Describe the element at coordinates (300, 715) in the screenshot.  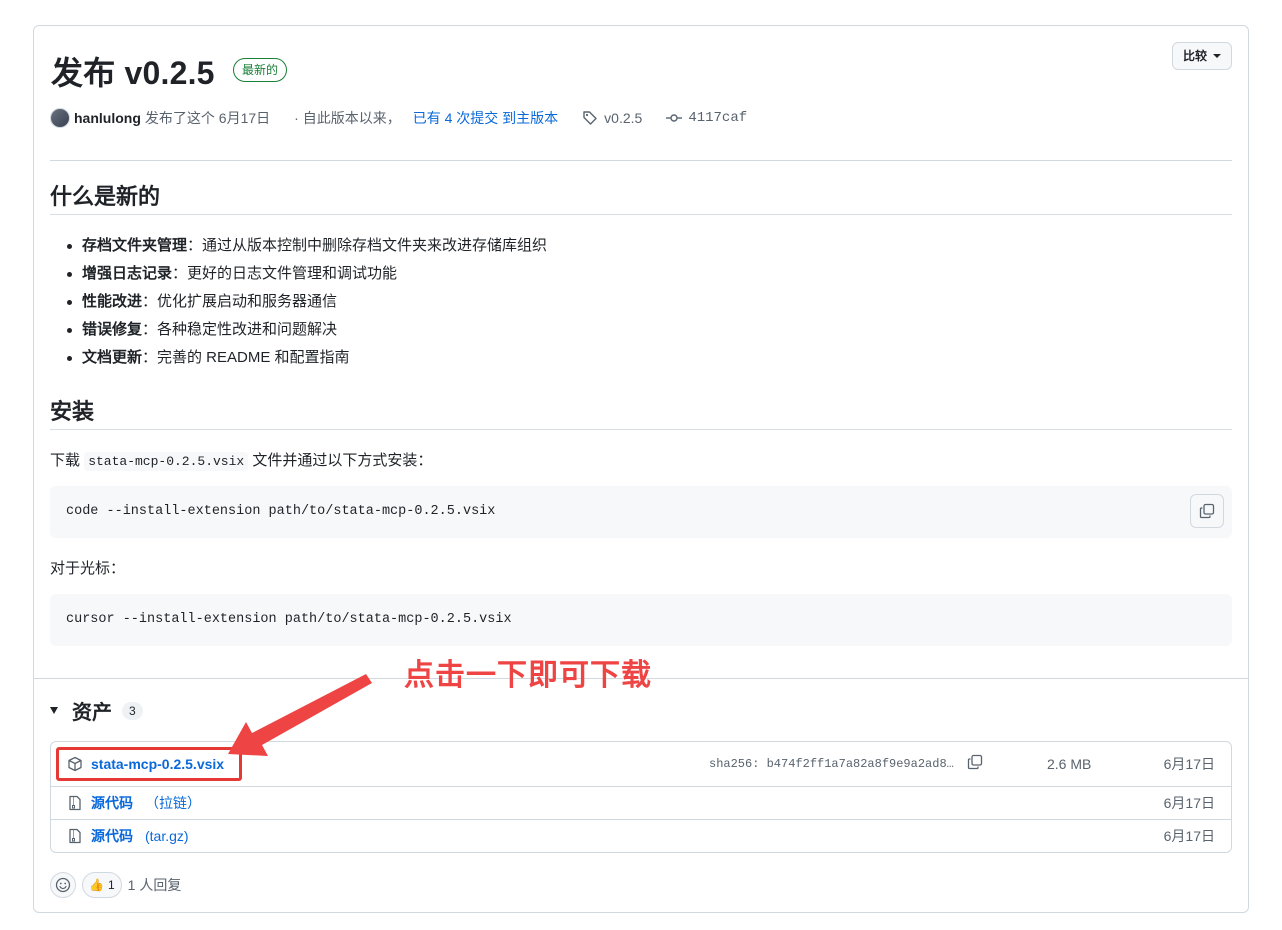
I see `annotation-arrow-icon` at that location.